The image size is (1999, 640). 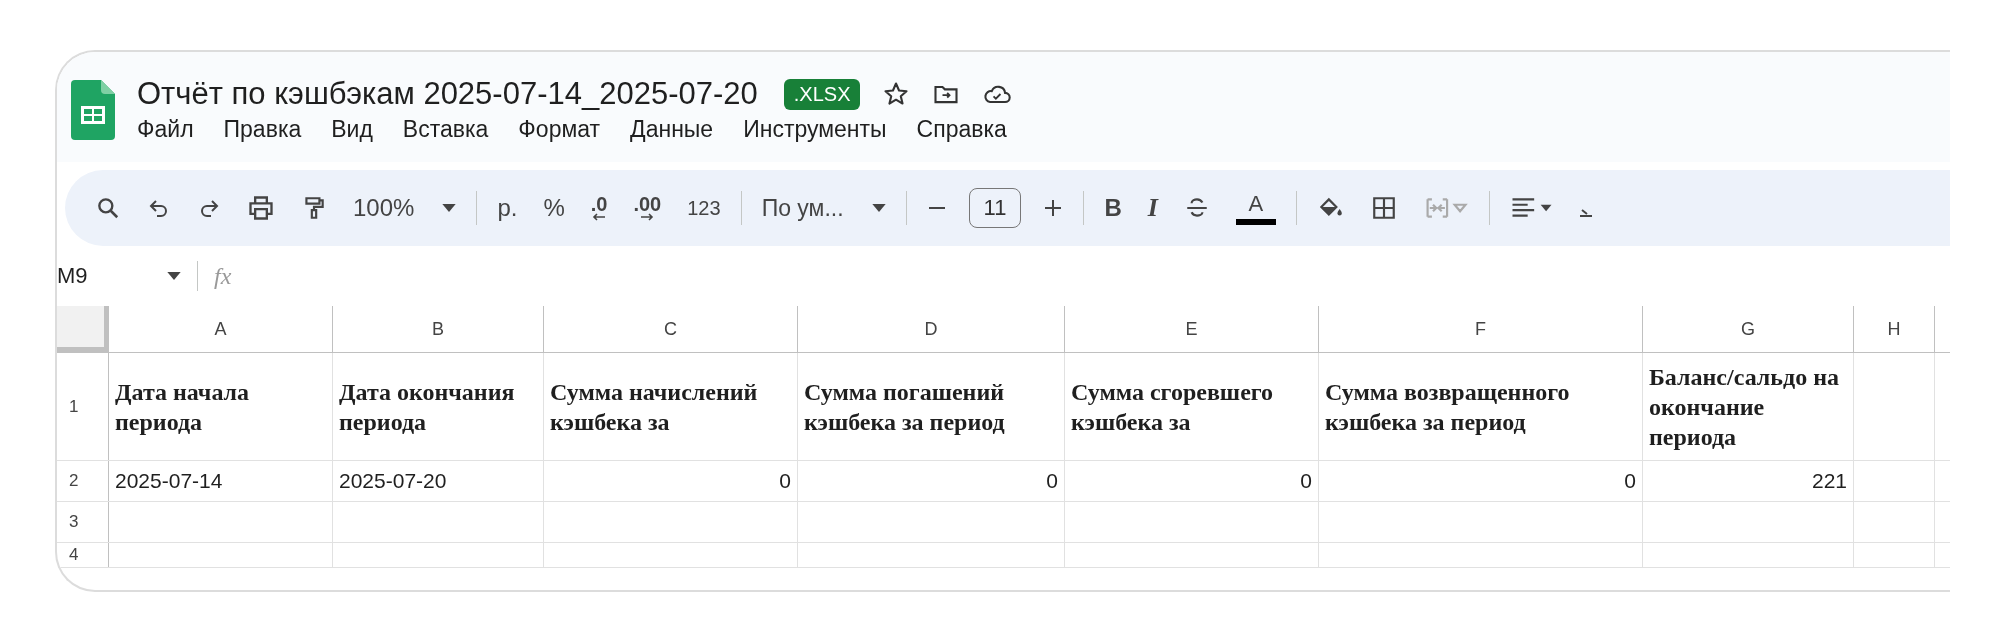 What do you see at coordinates (108, 208) in the screenshot?
I see `search-icon` at bounding box center [108, 208].